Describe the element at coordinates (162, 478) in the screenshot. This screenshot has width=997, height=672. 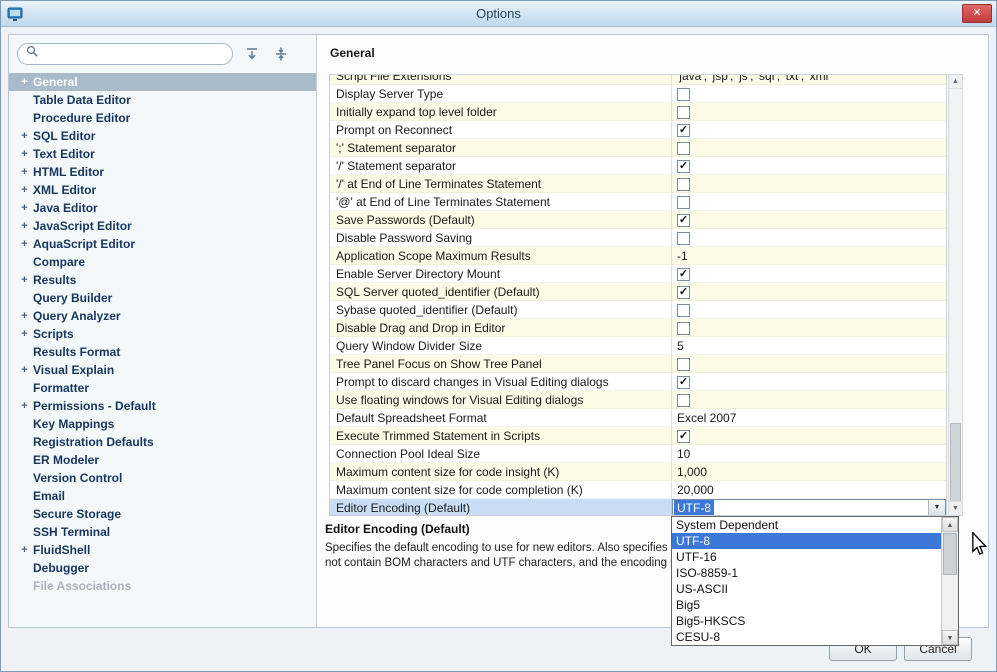
I see `sidebar-item-version-control: Version Control` at that location.